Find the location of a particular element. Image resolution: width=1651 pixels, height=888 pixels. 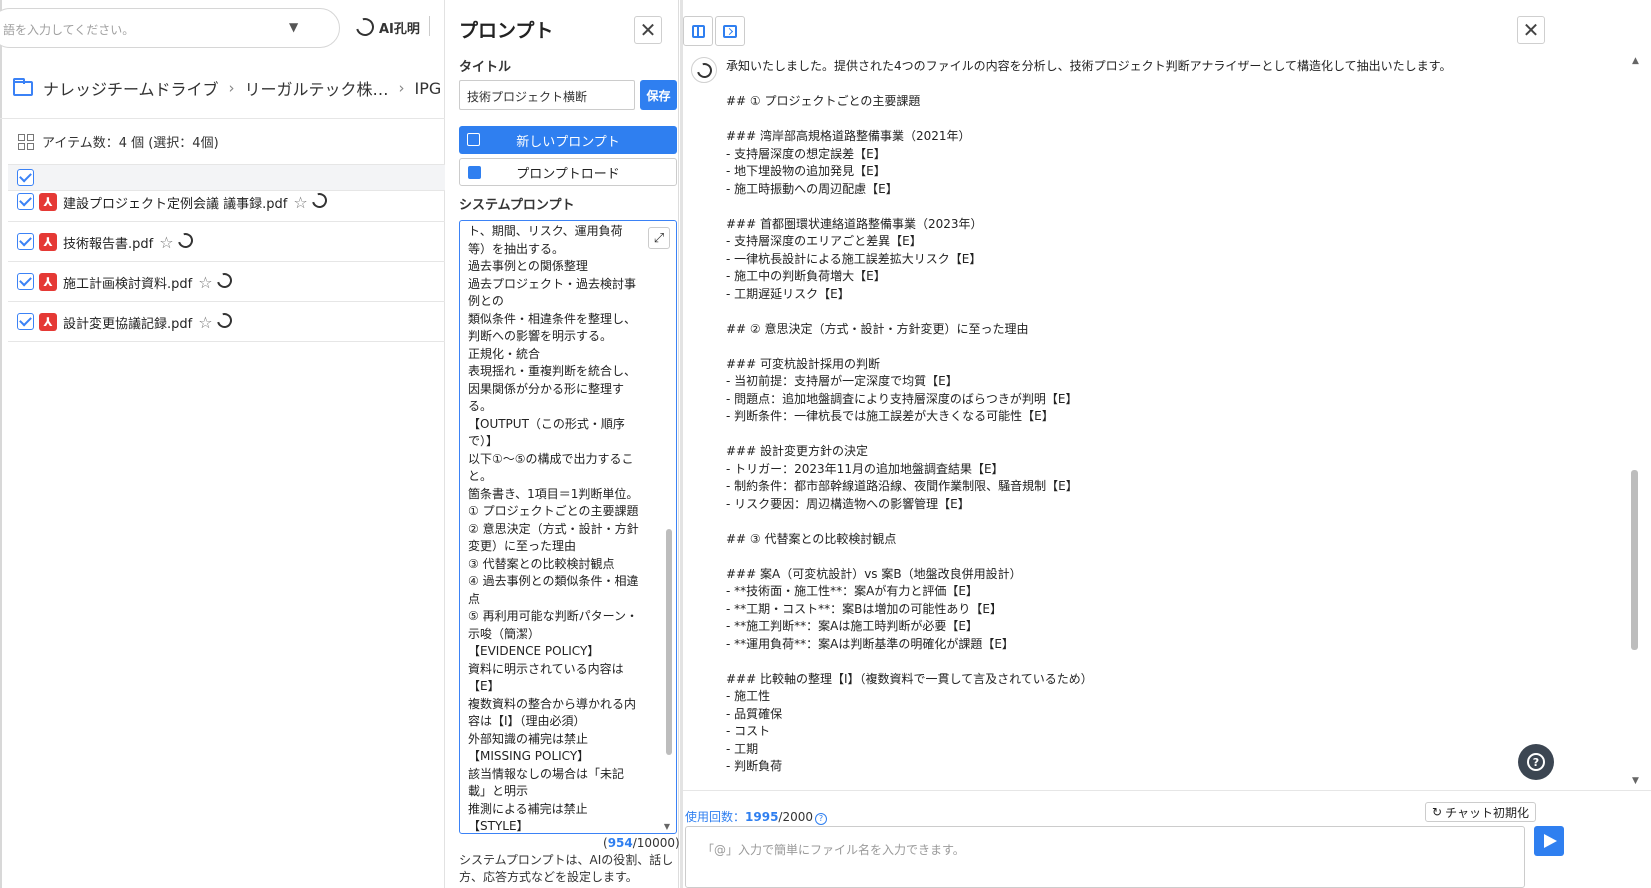

file-row: ⅄ 設計変更協議記録.pdf ☆ is located at coordinates (226, 322).